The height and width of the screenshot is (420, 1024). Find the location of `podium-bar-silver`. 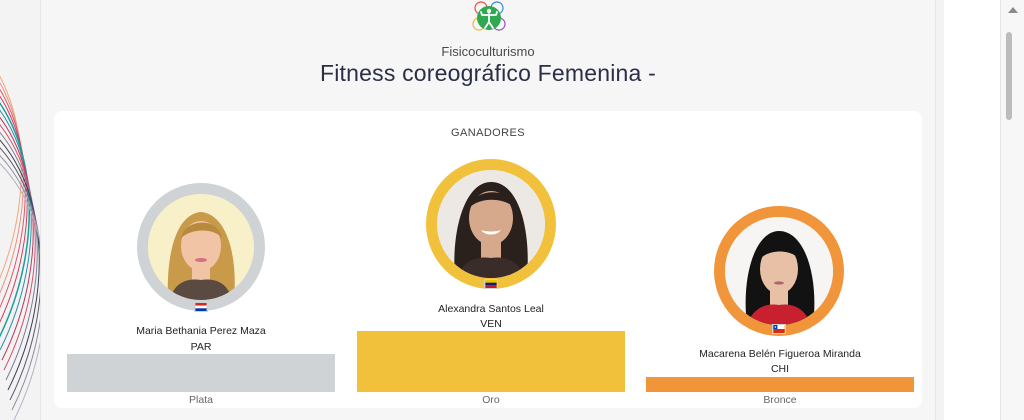

podium-bar-silver is located at coordinates (201, 373).